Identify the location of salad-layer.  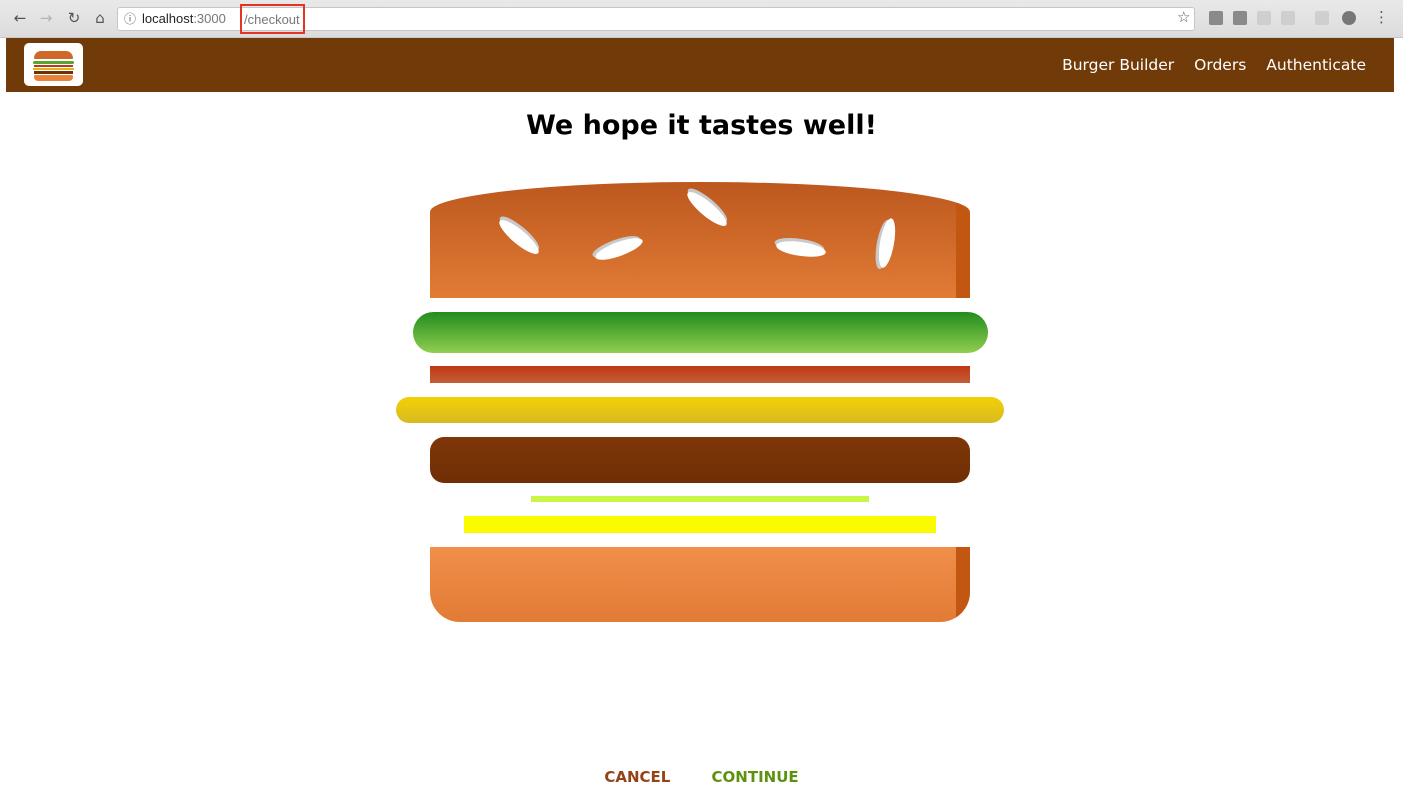
(700, 332).